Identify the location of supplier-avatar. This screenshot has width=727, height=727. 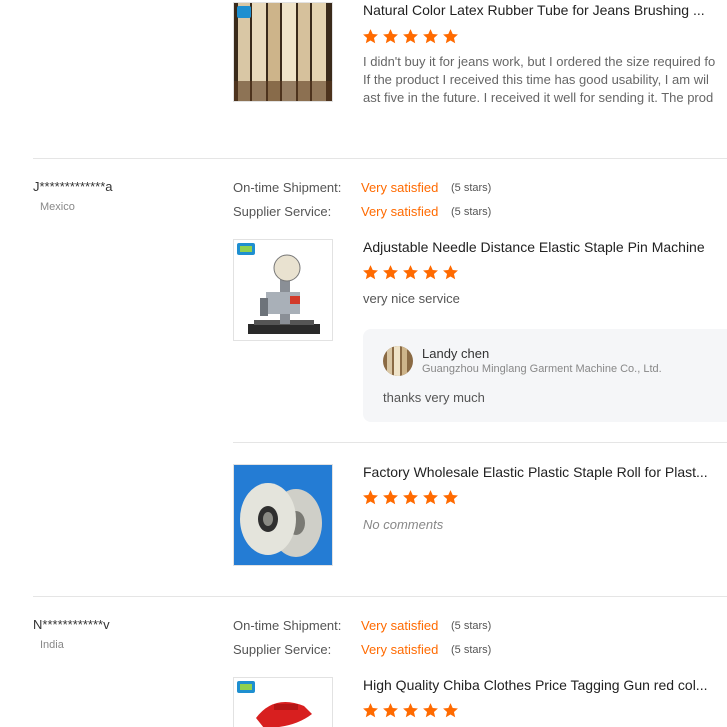
(398, 361).